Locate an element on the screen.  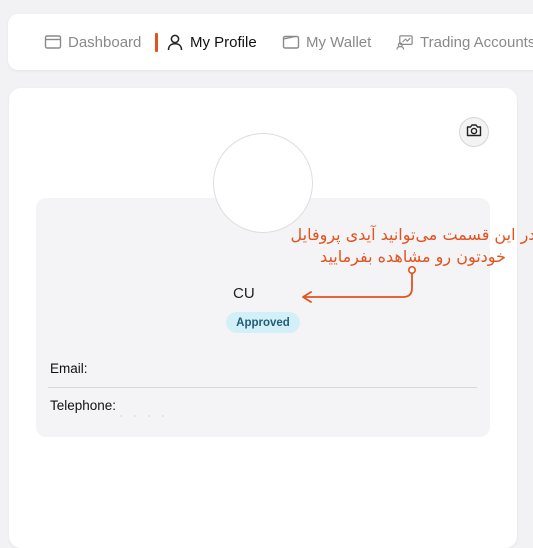
nav-item-label: Trading Accounts is located at coordinates (476, 42).